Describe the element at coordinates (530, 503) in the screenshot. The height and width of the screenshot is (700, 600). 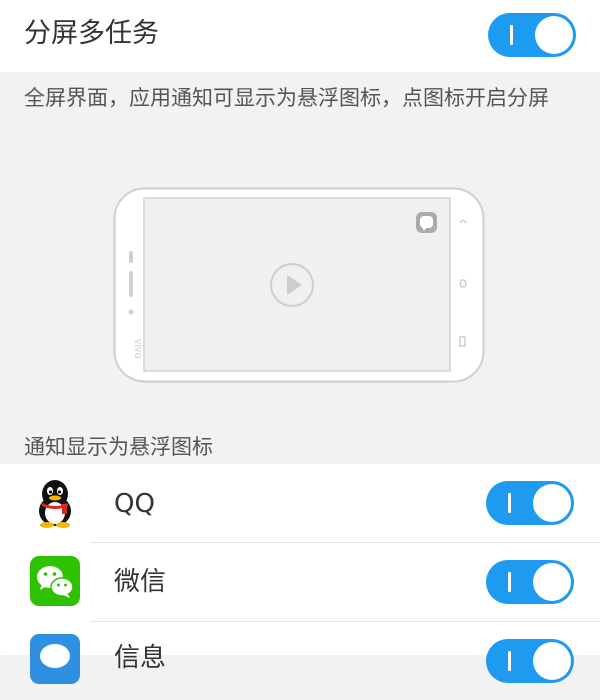
I see `qq-toggle` at that location.